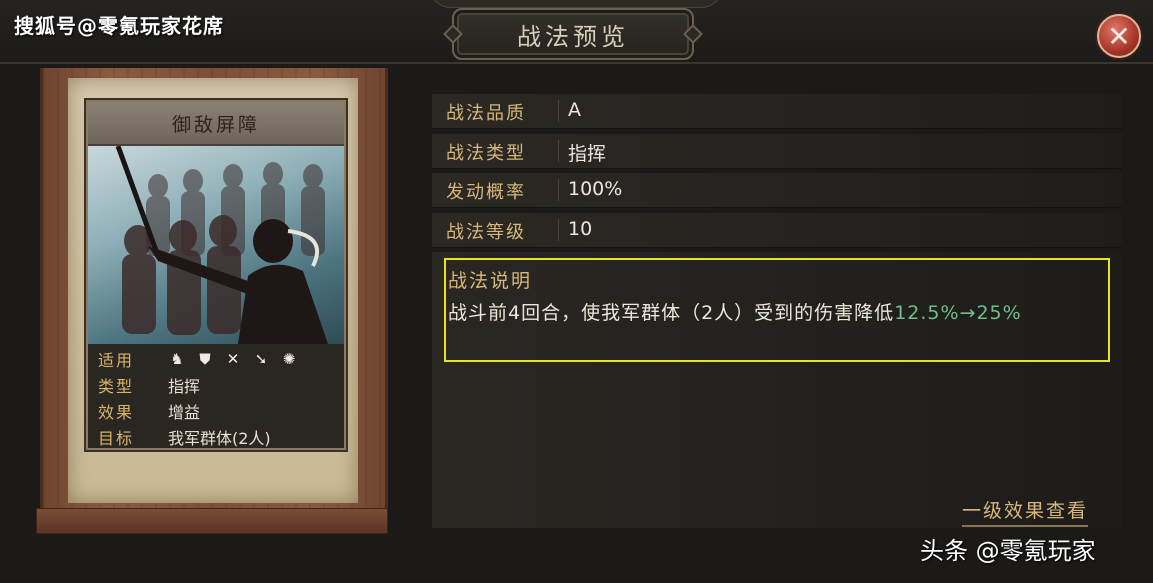 This screenshot has height=583, width=1153. Describe the element at coordinates (119, 26) in the screenshot. I see `watermark-top: 搜狐号@零氪玩家花席` at that location.